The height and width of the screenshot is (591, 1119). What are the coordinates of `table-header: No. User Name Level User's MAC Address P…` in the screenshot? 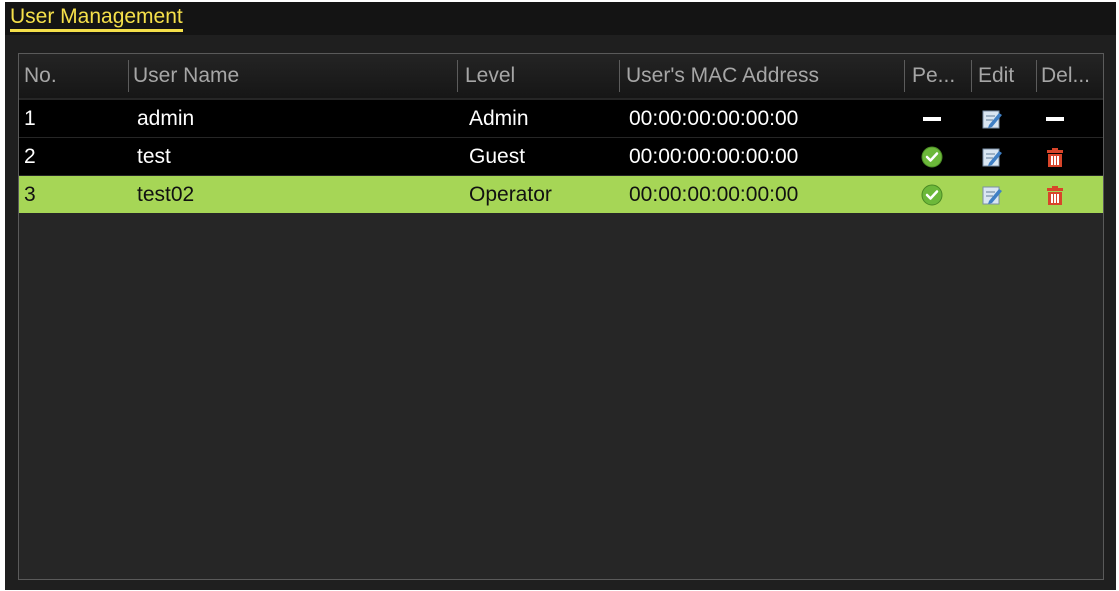 It's located at (561, 76).